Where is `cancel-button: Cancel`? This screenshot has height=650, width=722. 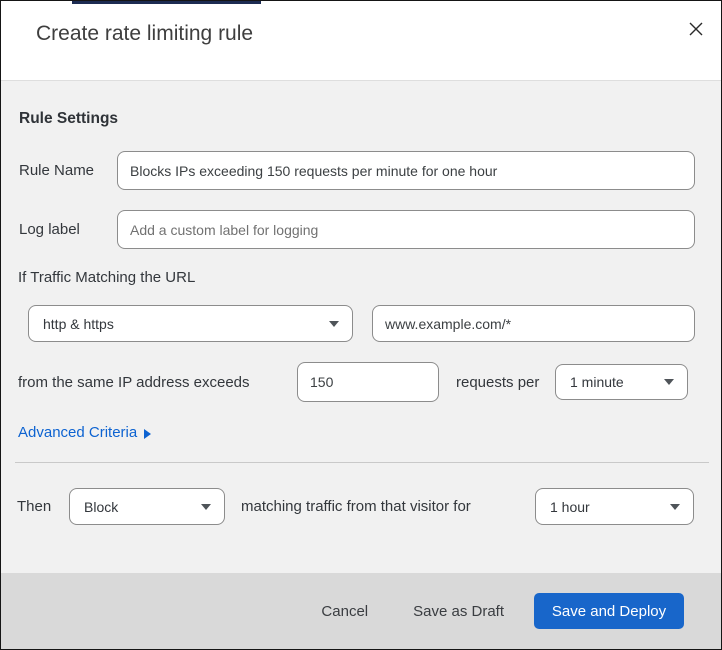
cancel-button: Cancel is located at coordinates (344, 611).